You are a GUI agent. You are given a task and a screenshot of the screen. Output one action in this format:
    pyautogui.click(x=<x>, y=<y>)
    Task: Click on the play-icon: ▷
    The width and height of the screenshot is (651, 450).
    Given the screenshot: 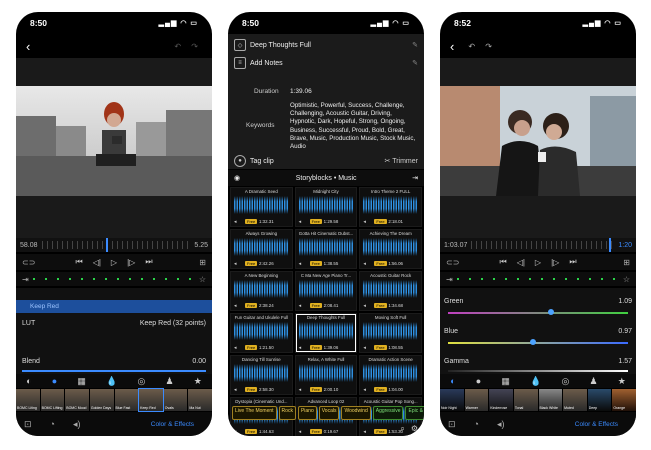 What is the action you would take?
    pyautogui.click(x=538, y=262)
    